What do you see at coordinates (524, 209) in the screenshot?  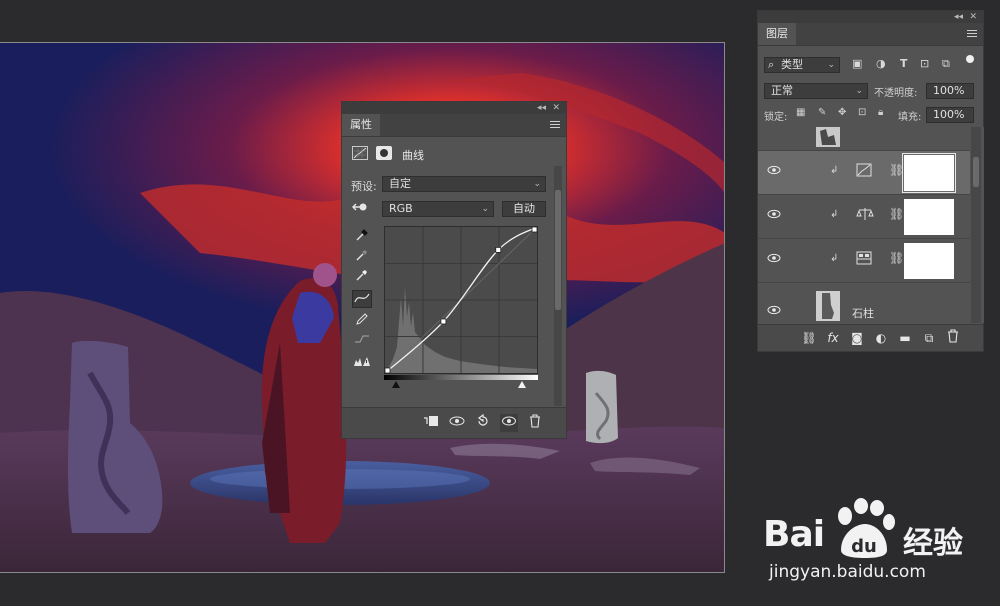 I see `auto-button: 自动` at bounding box center [524, 209].